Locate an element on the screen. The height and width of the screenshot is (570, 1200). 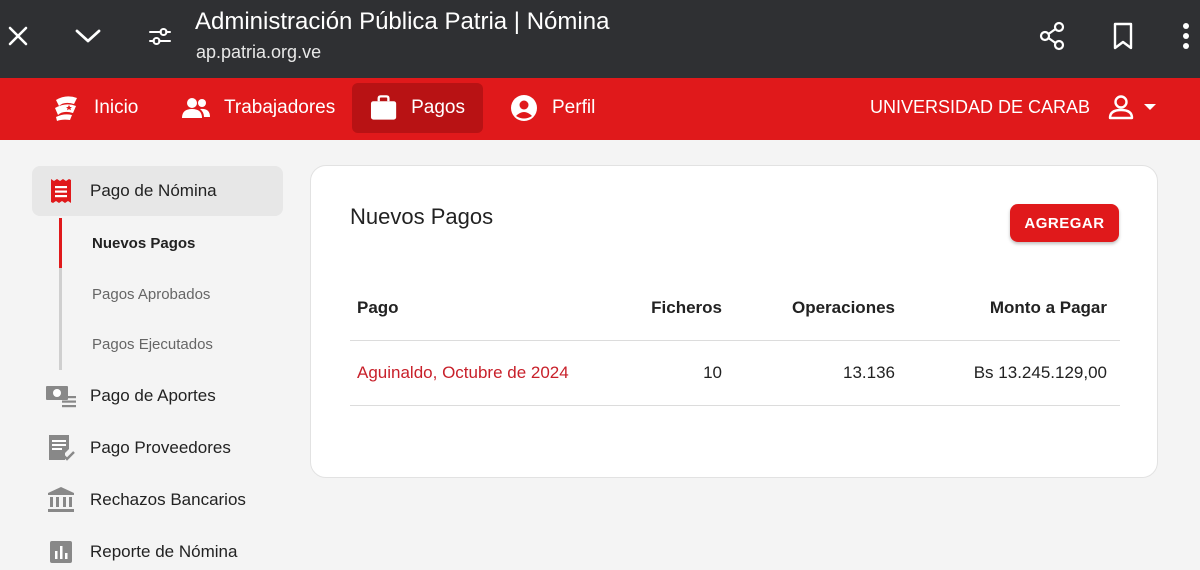
cell-monto: Bs 13.245.129,00 is located at coordinates (1040, 372).